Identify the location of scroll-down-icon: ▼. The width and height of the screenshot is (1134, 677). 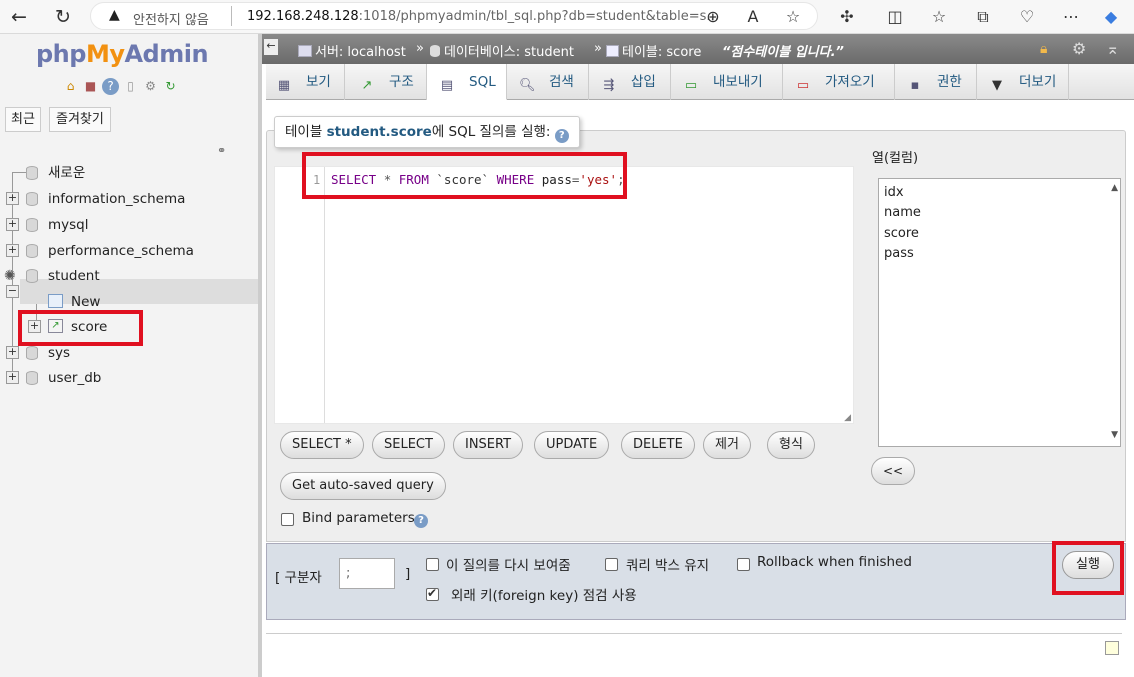
(1114, 435).